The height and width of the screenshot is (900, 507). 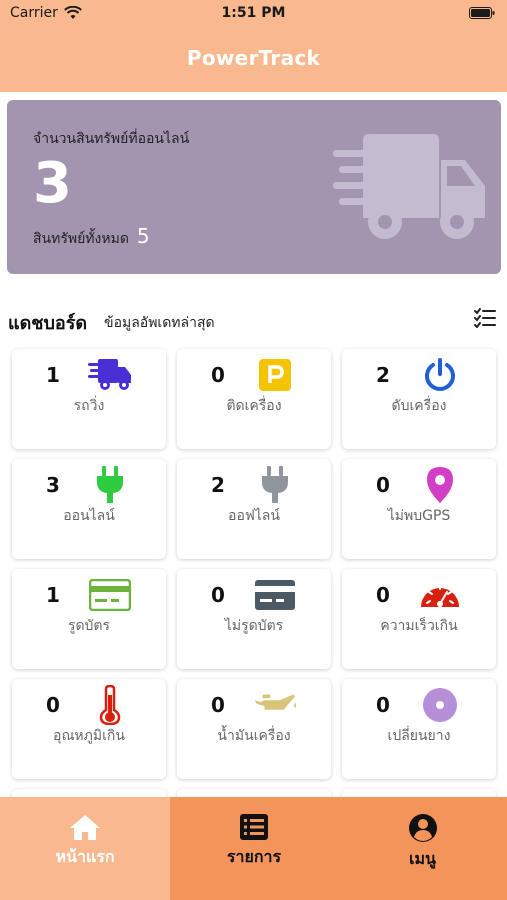 I want to click on tile-label: เปลี่ยนยาง, so click(x=419, y=736).